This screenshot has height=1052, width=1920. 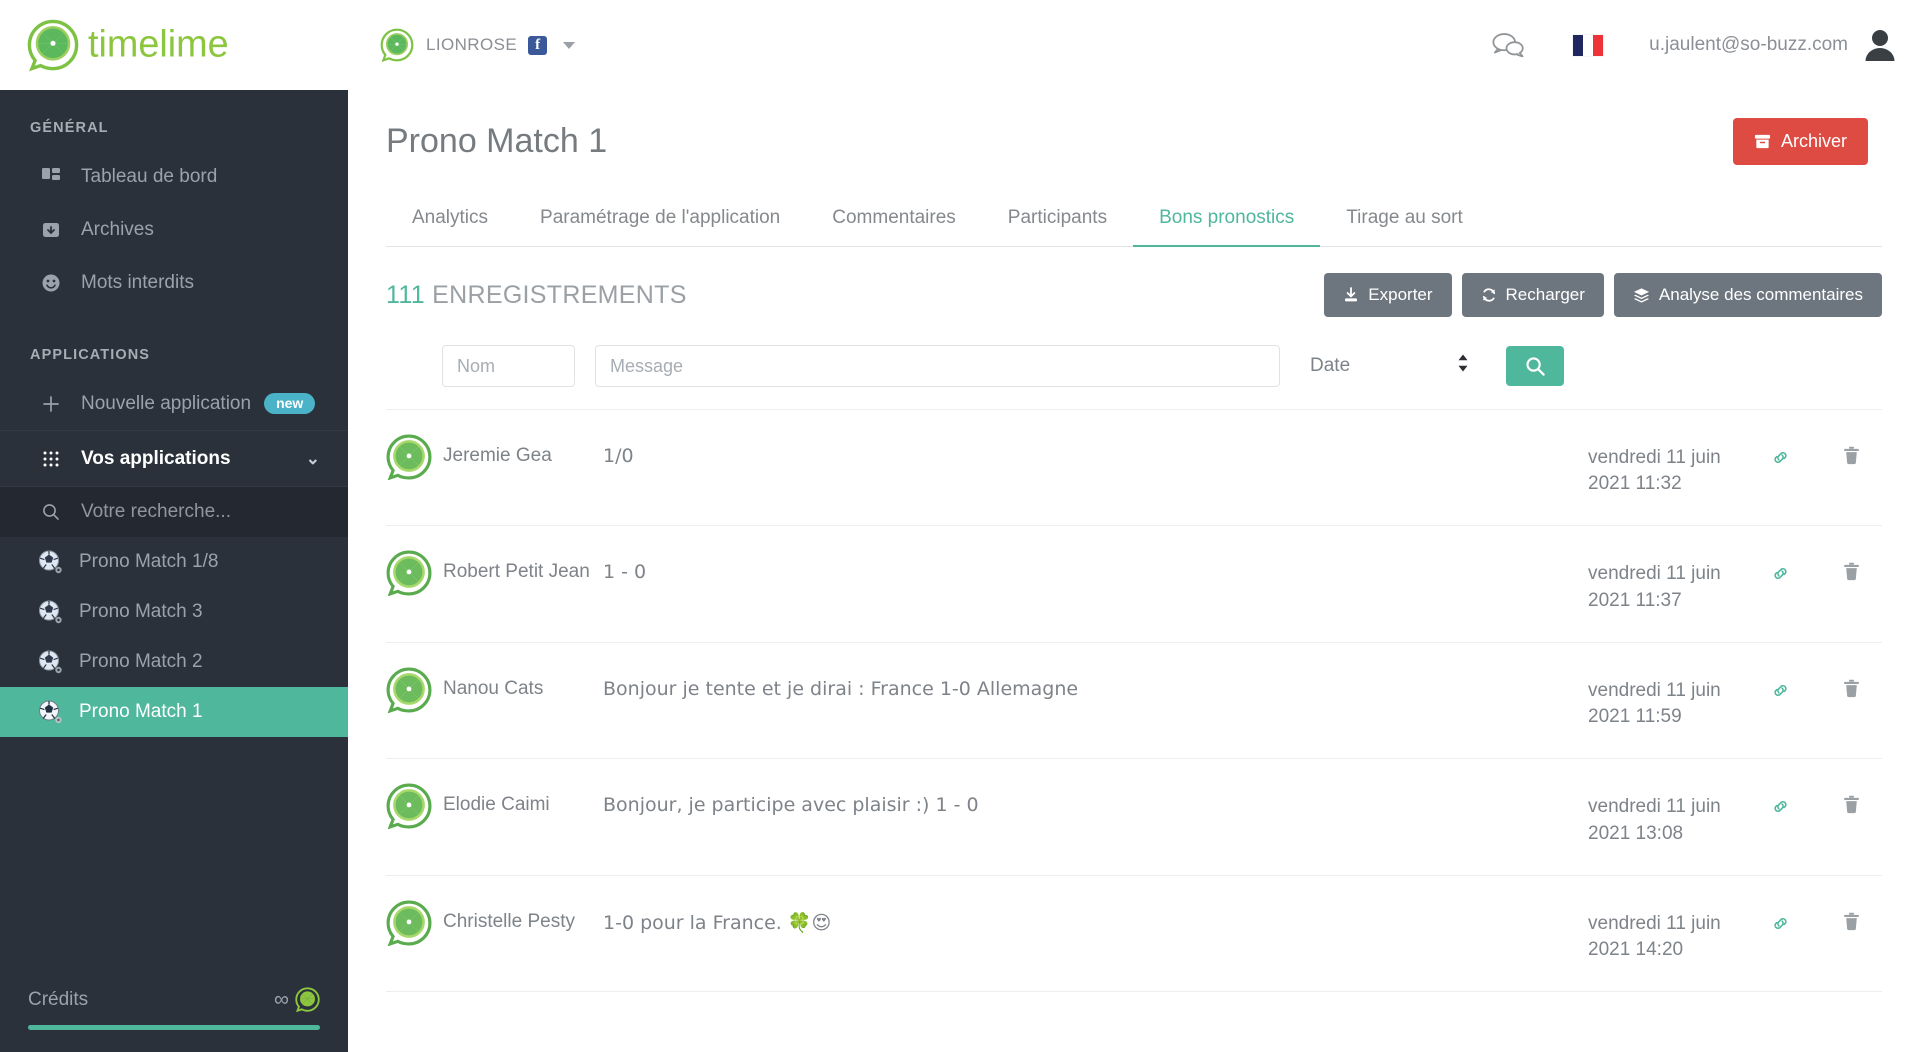 I want to click on app-logo: timelime, so click(x=174, y=45).